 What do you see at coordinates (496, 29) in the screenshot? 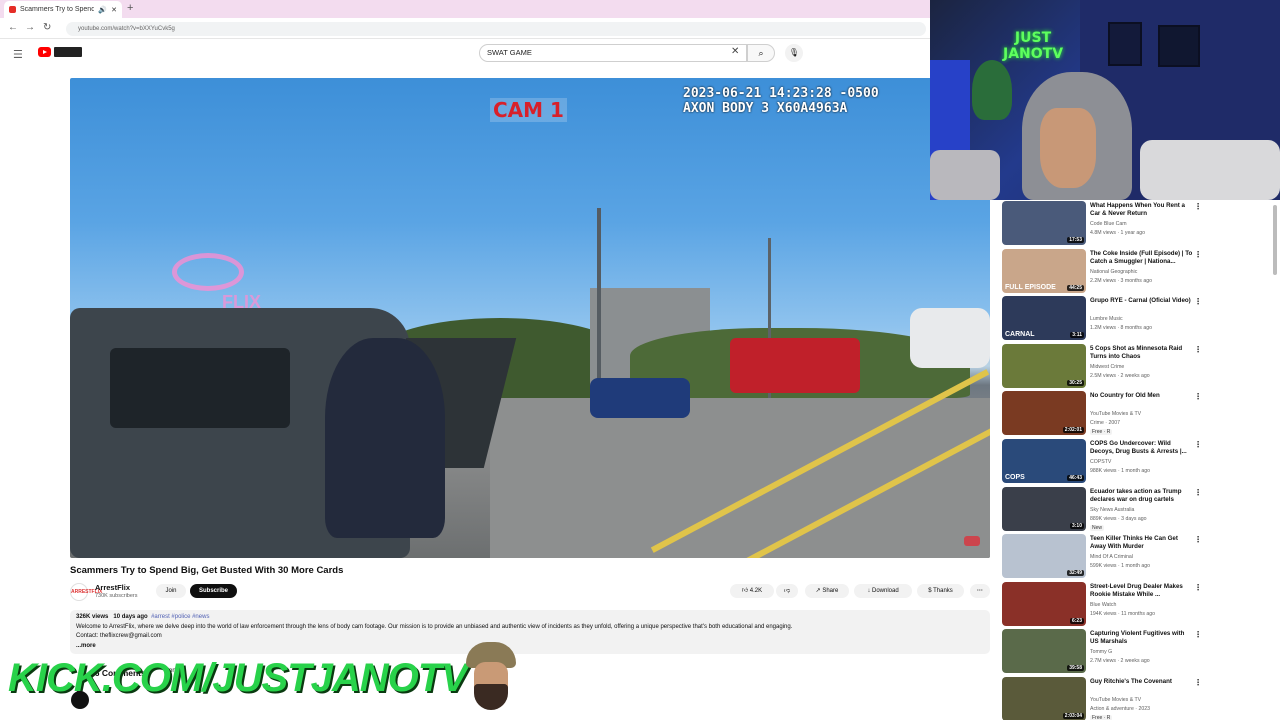
I see `url-input: youtube.com/watch?v=bXXYuCvk5g` at bounding box center [496, 29].